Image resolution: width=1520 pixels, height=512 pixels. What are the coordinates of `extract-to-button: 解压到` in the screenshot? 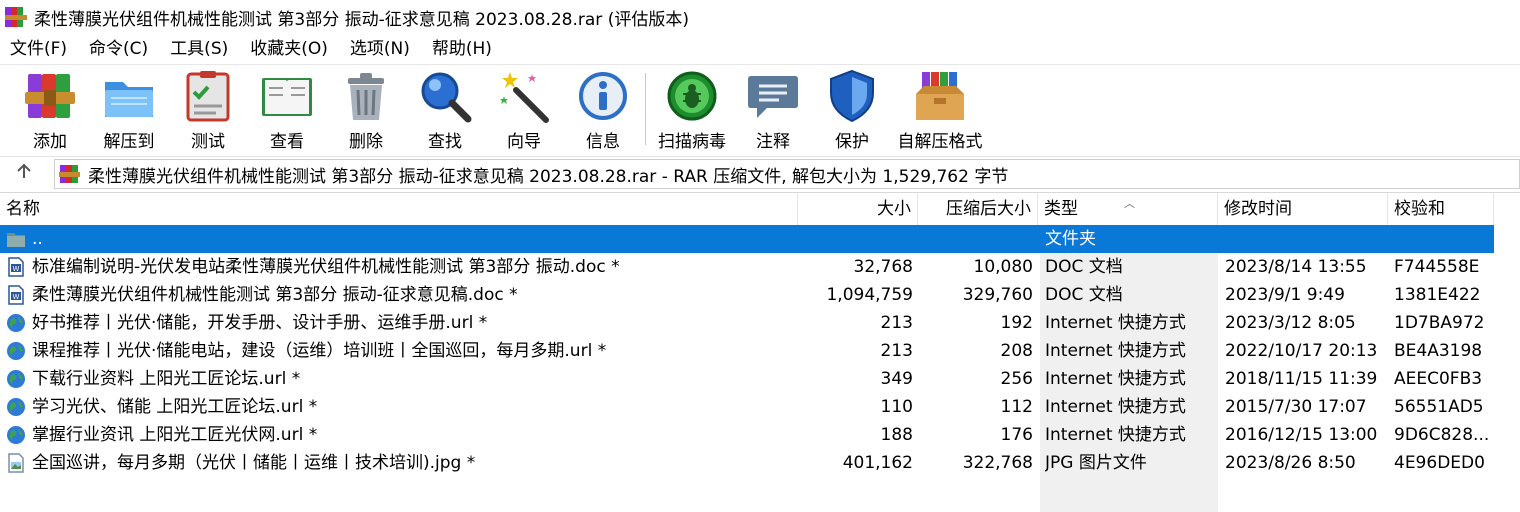 It's located at (129, 110).